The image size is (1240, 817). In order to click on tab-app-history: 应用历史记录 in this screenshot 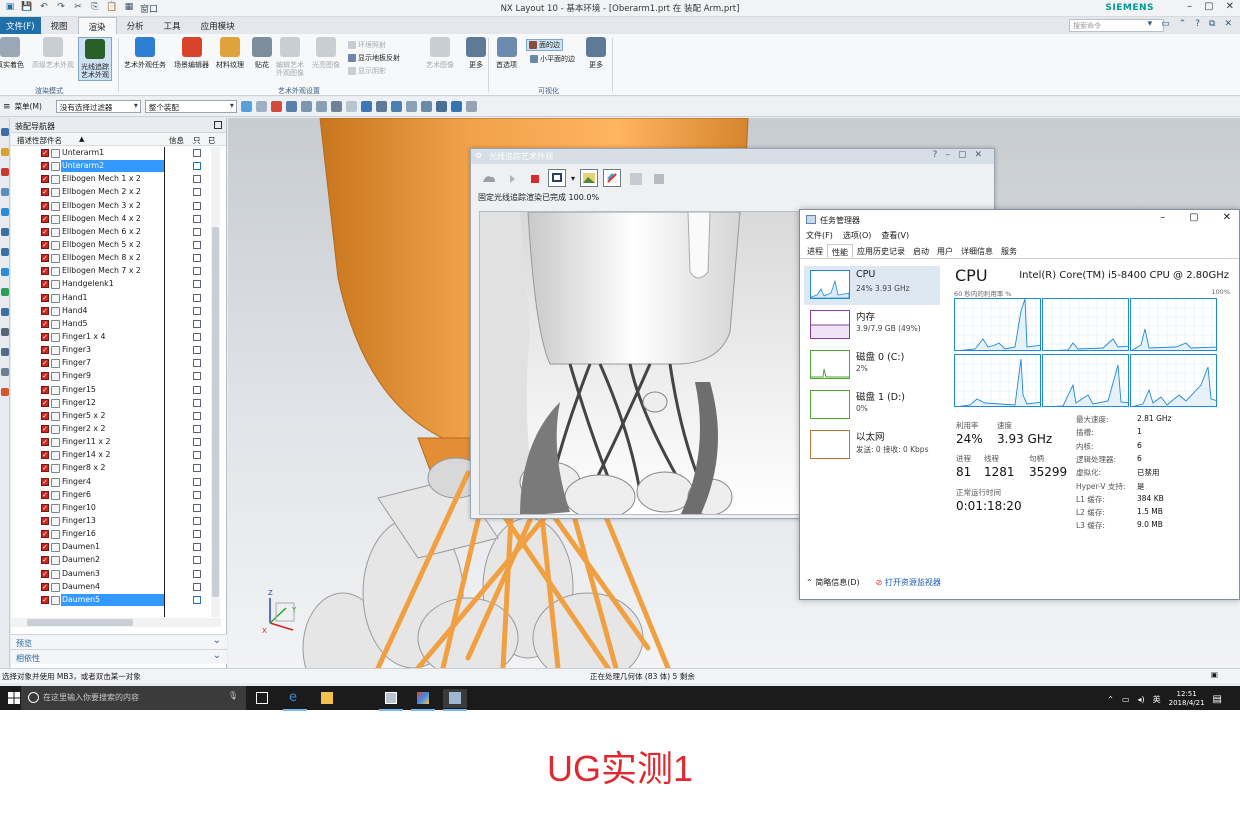, I will do `click(881, 251)`.